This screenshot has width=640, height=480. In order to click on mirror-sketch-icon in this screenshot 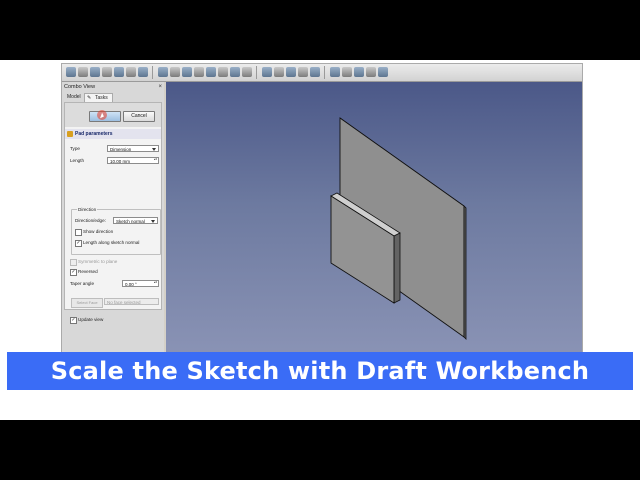, I will do `click(131, 72)`.